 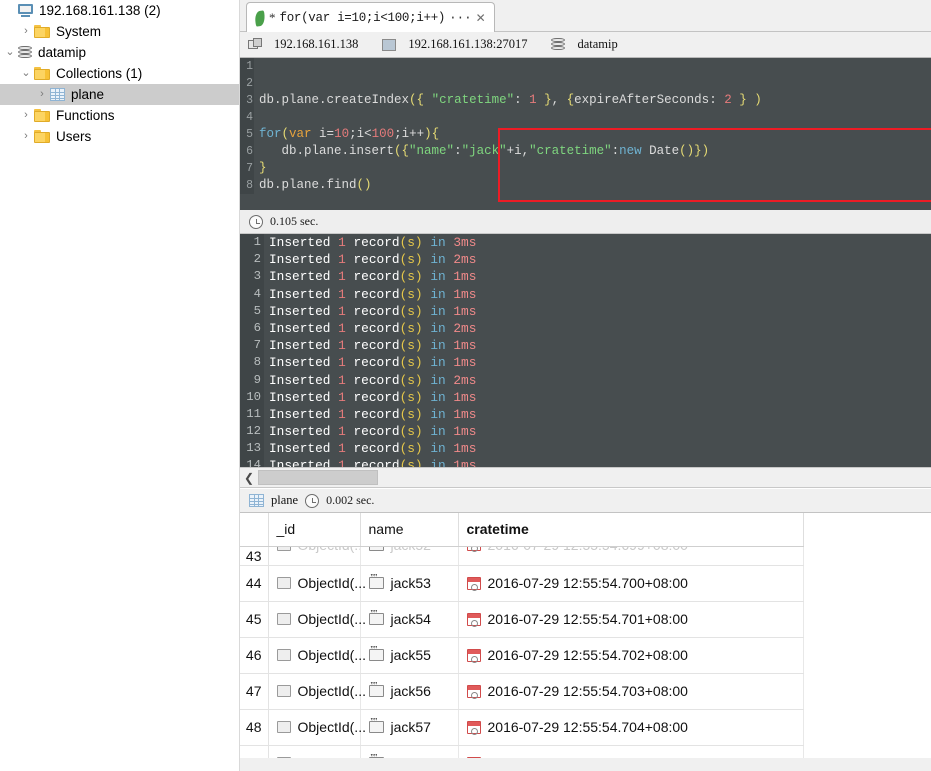 What do you see at coordinates (465, 380) in the screenshot?
I see `output-token: 2ms` at bounding box center [465, 380].